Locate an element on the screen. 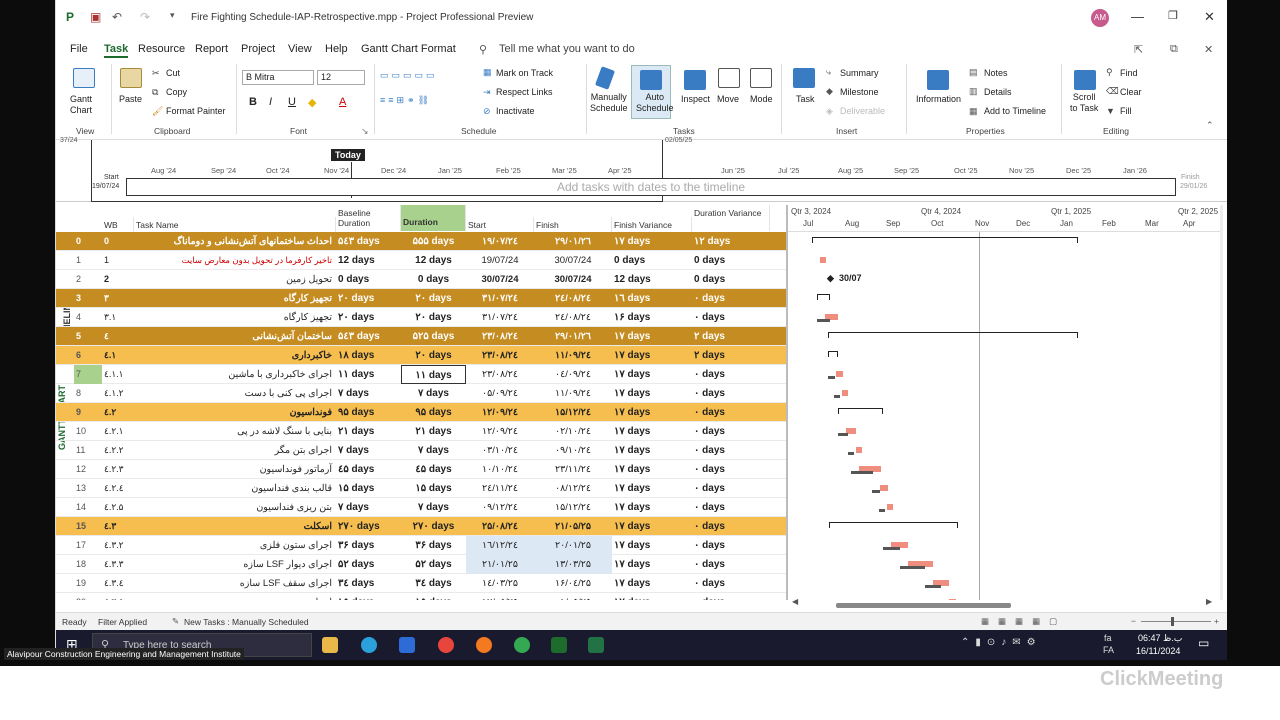 The height and width of the screenshot is (720, 1280). mode-button: Mode is located at coordinates (761, 99).